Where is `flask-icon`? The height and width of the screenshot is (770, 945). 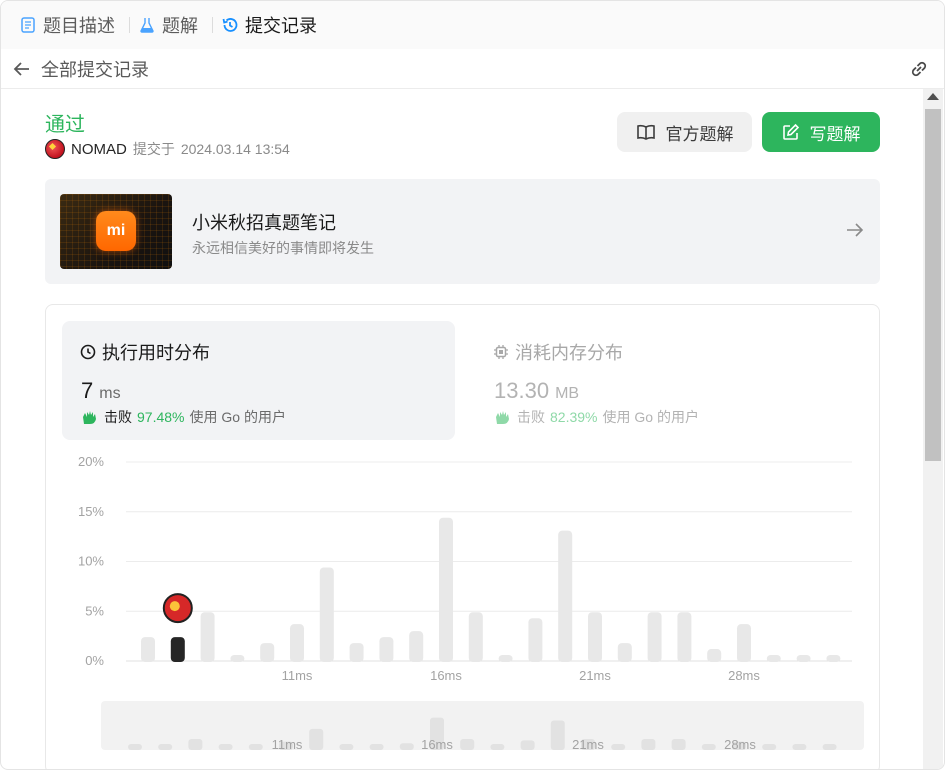 flask-icon is located at coordinates (147, 25).